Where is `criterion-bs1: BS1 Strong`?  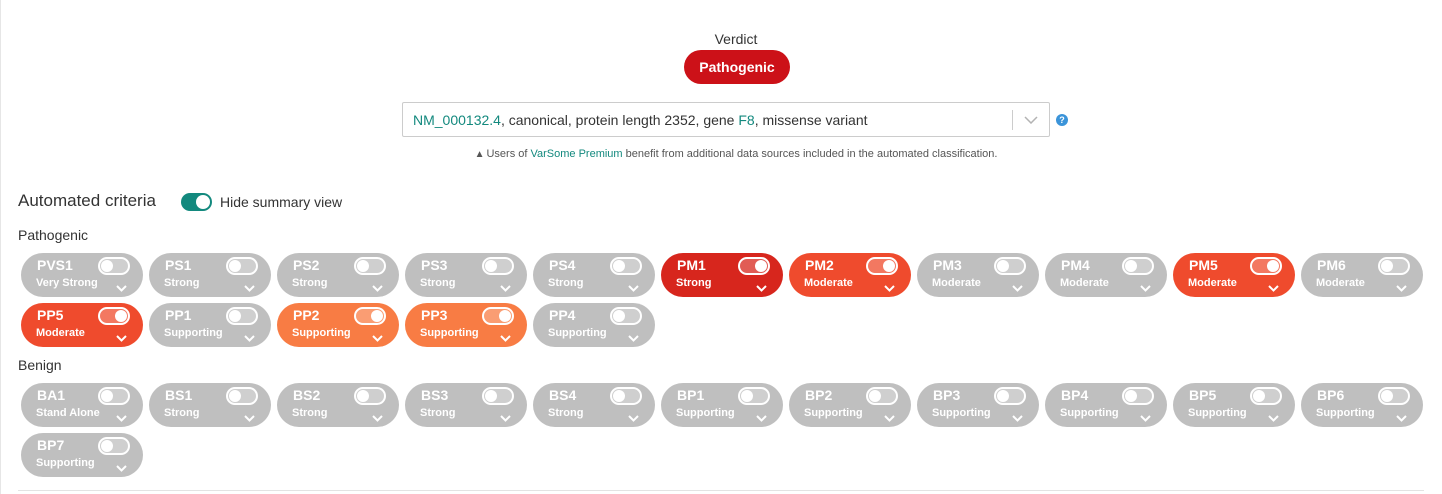
criterion-bs1: BS1 Strong is located at coordinates (210, 405).